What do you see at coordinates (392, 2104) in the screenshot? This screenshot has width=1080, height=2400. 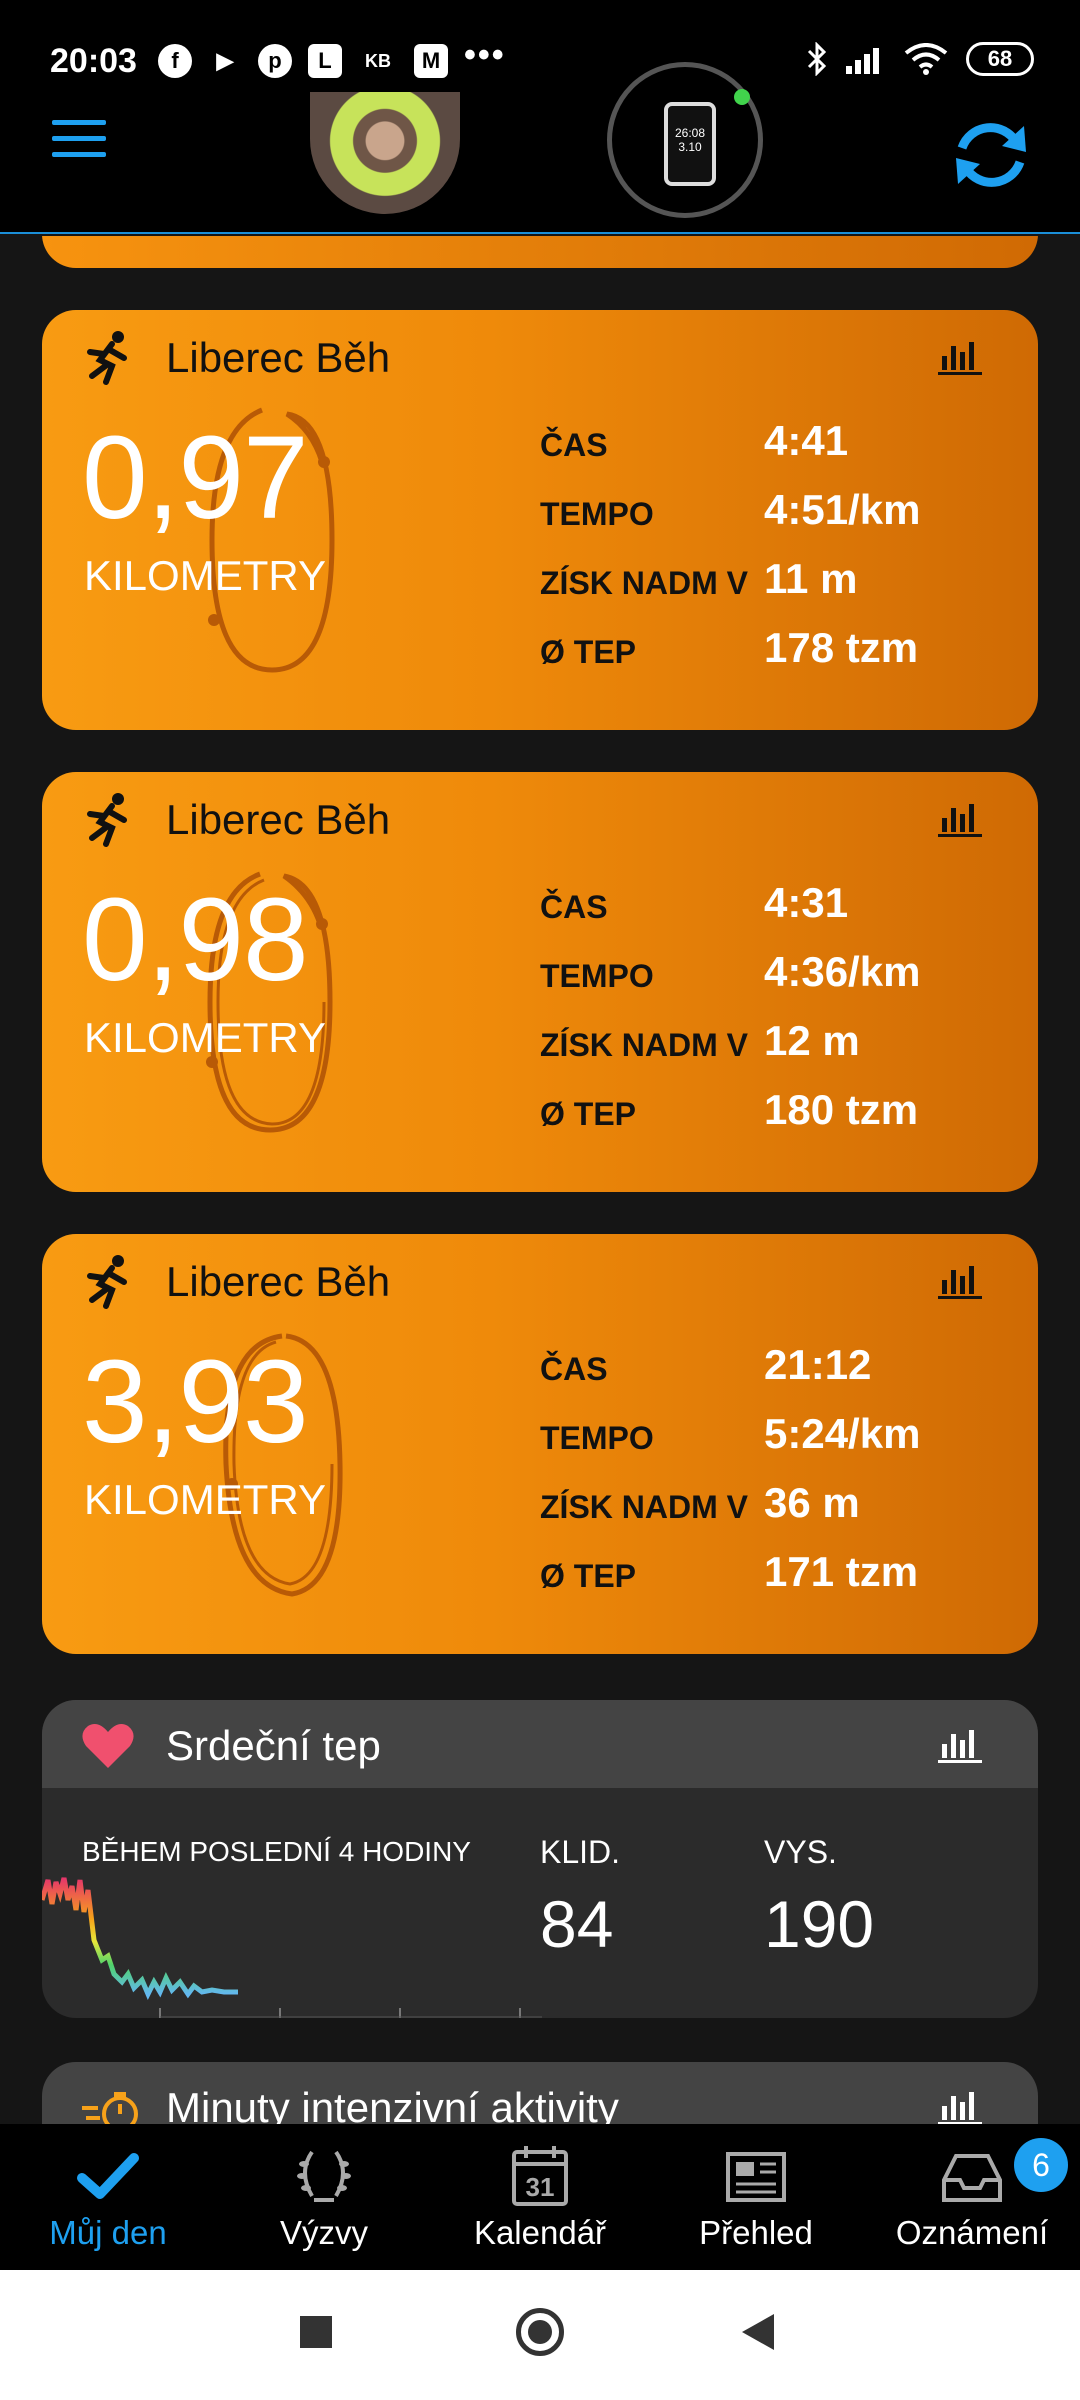 I see `intensity-minutes-title: Minuty intenzivní aktivity` at bounding box center [392, 2104].